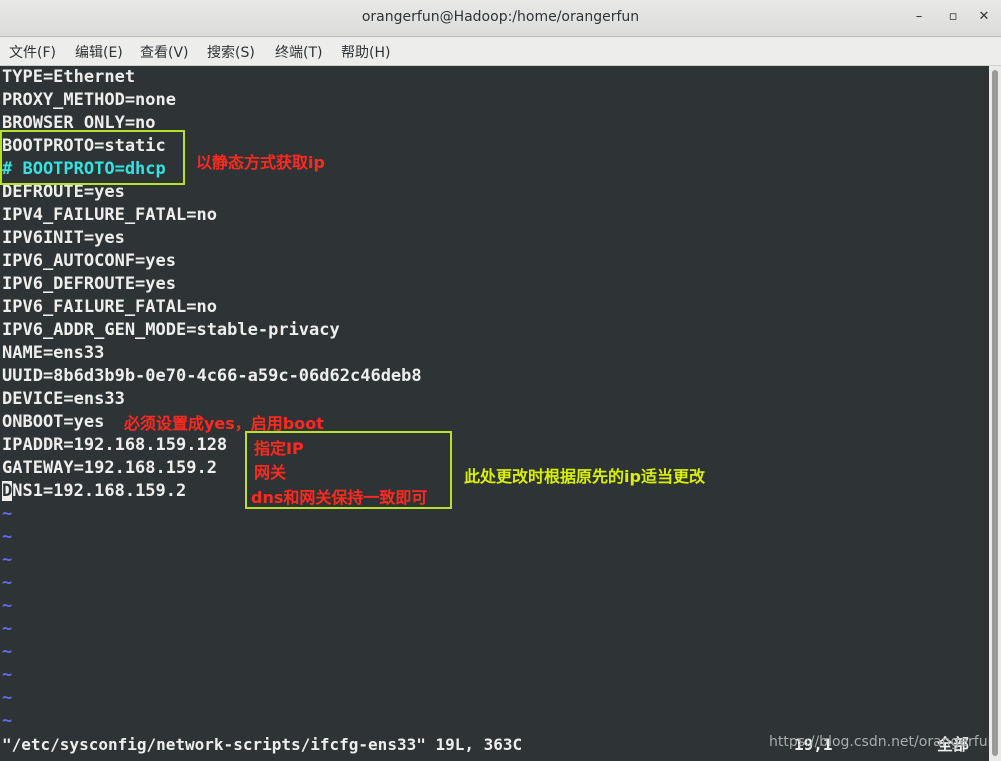 This screenshot has height=761, width=1001. I want to click on scrollbar-thumb, so click(995, 413).